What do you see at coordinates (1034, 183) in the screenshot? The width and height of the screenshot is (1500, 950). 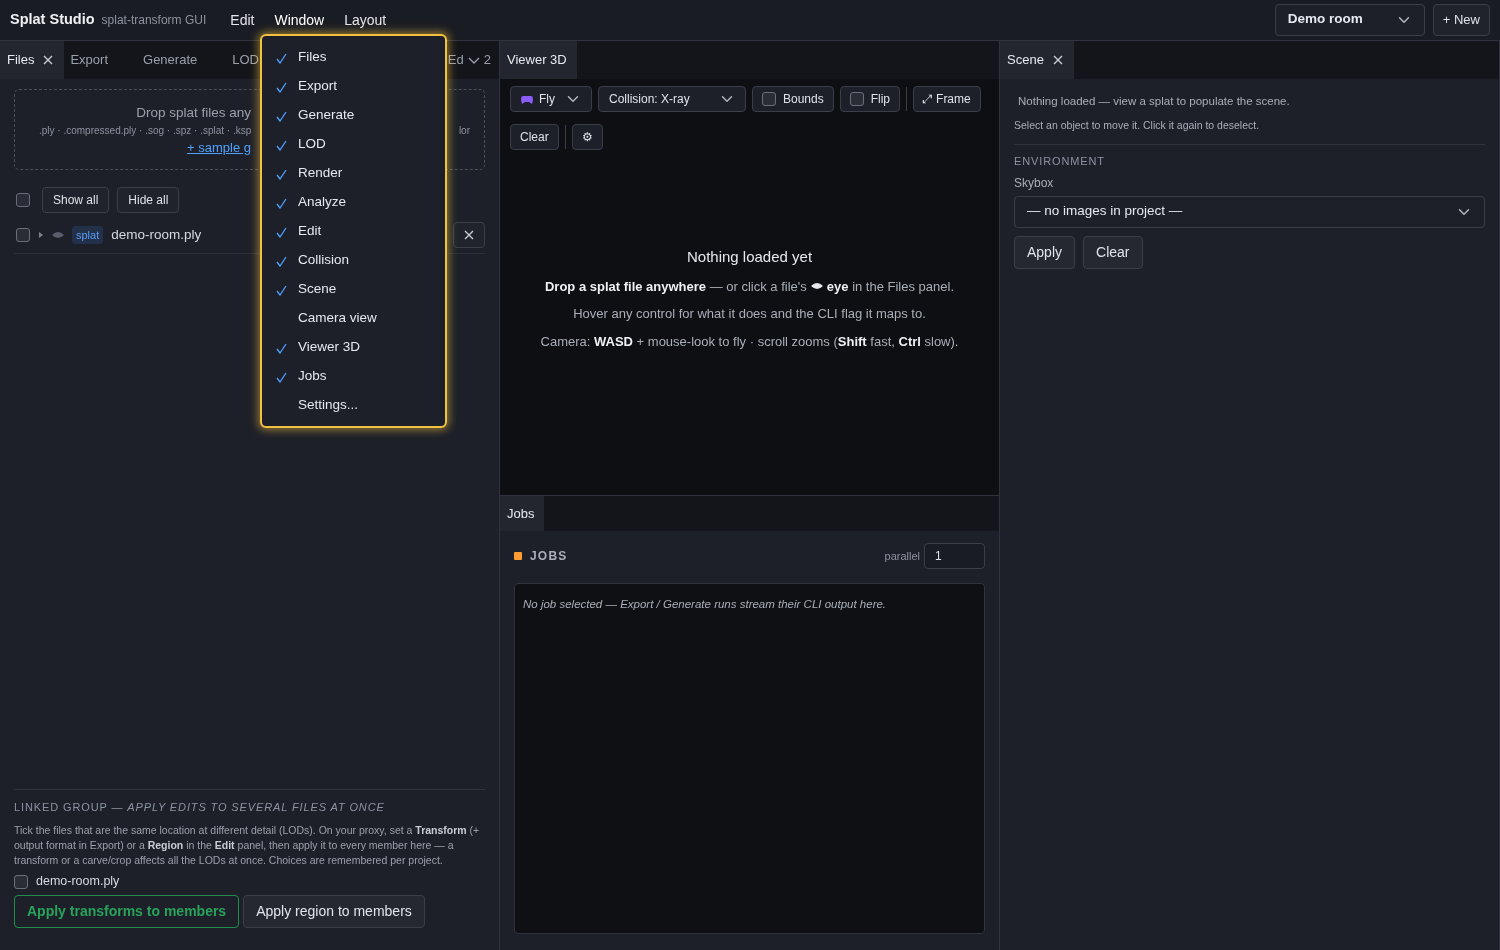 I see `field-label: Skybox` at bounding box center [1034, 183].